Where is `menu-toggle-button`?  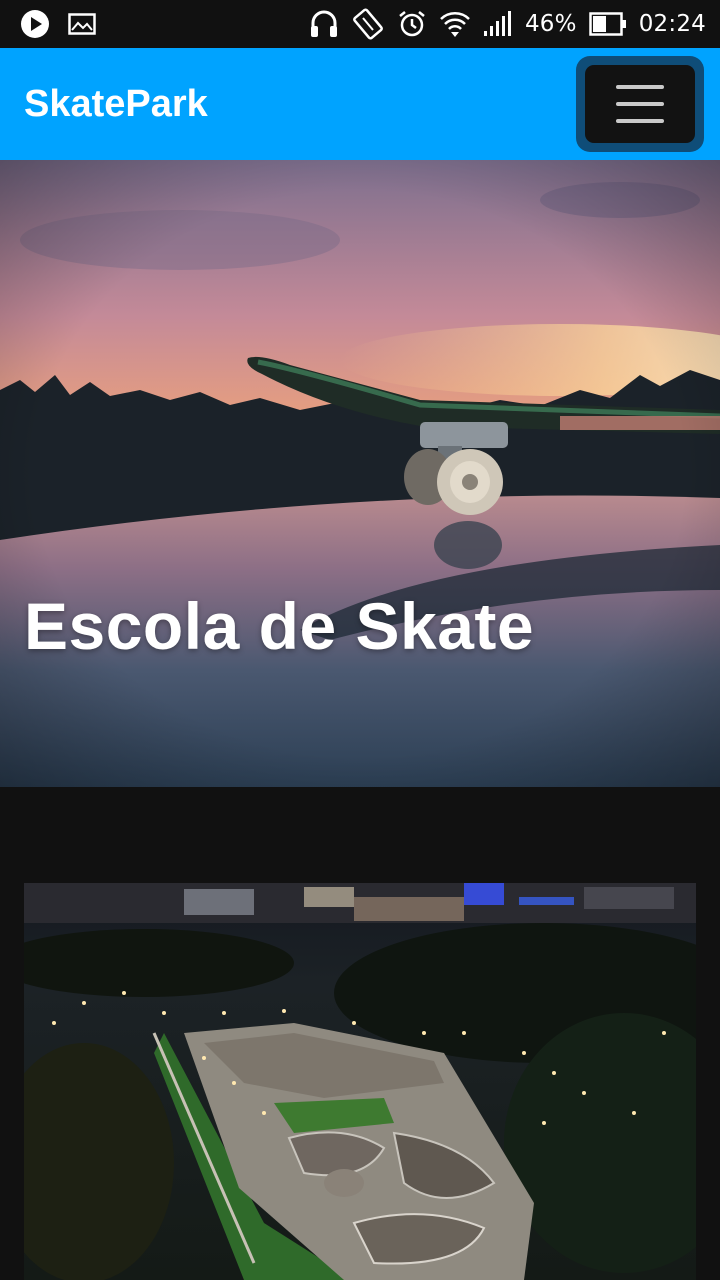
menu-toggle-button is located at coordinates (640, 104).